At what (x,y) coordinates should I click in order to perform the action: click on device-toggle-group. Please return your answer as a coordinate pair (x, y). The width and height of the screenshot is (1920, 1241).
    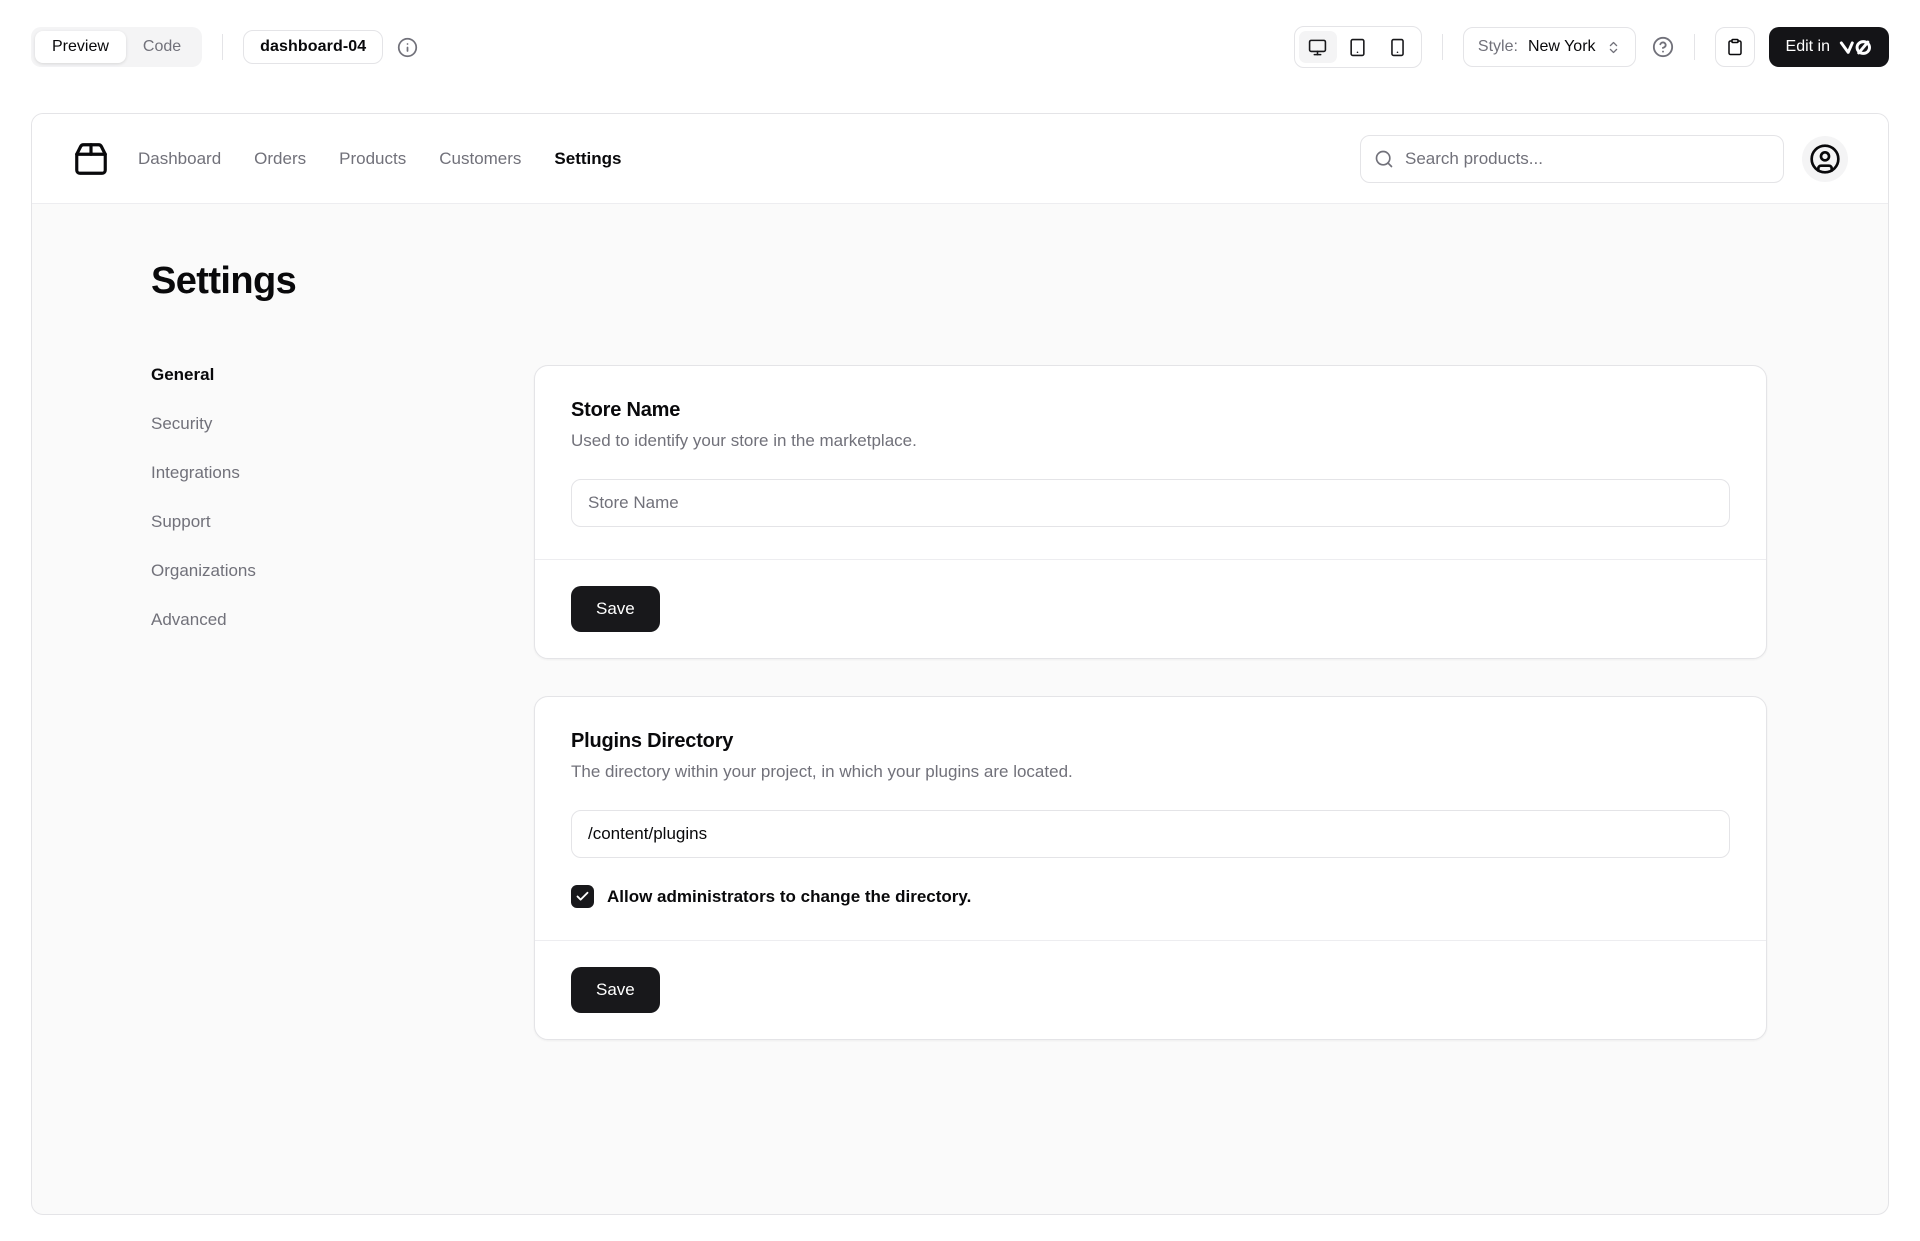
    Looking at the image, I should click on (1357, 47).